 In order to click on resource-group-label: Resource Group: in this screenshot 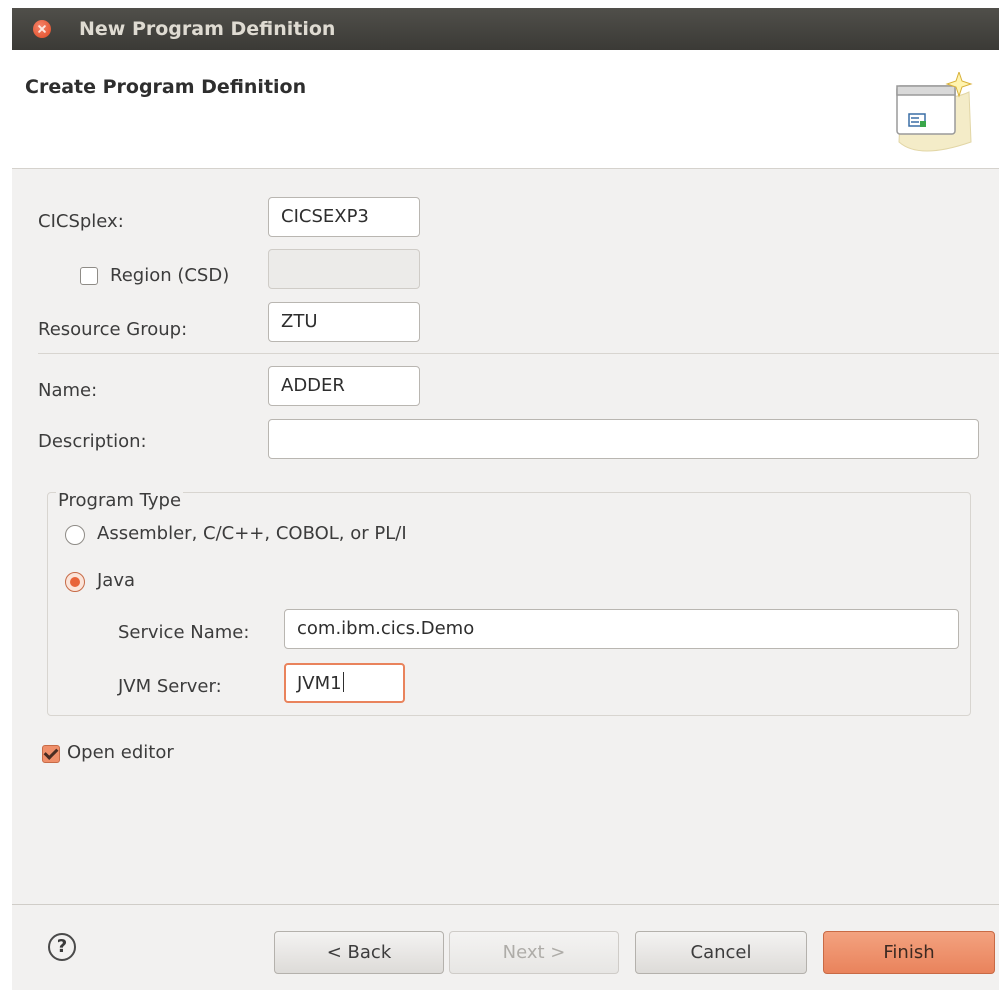, I will do `click(113, 329)`.